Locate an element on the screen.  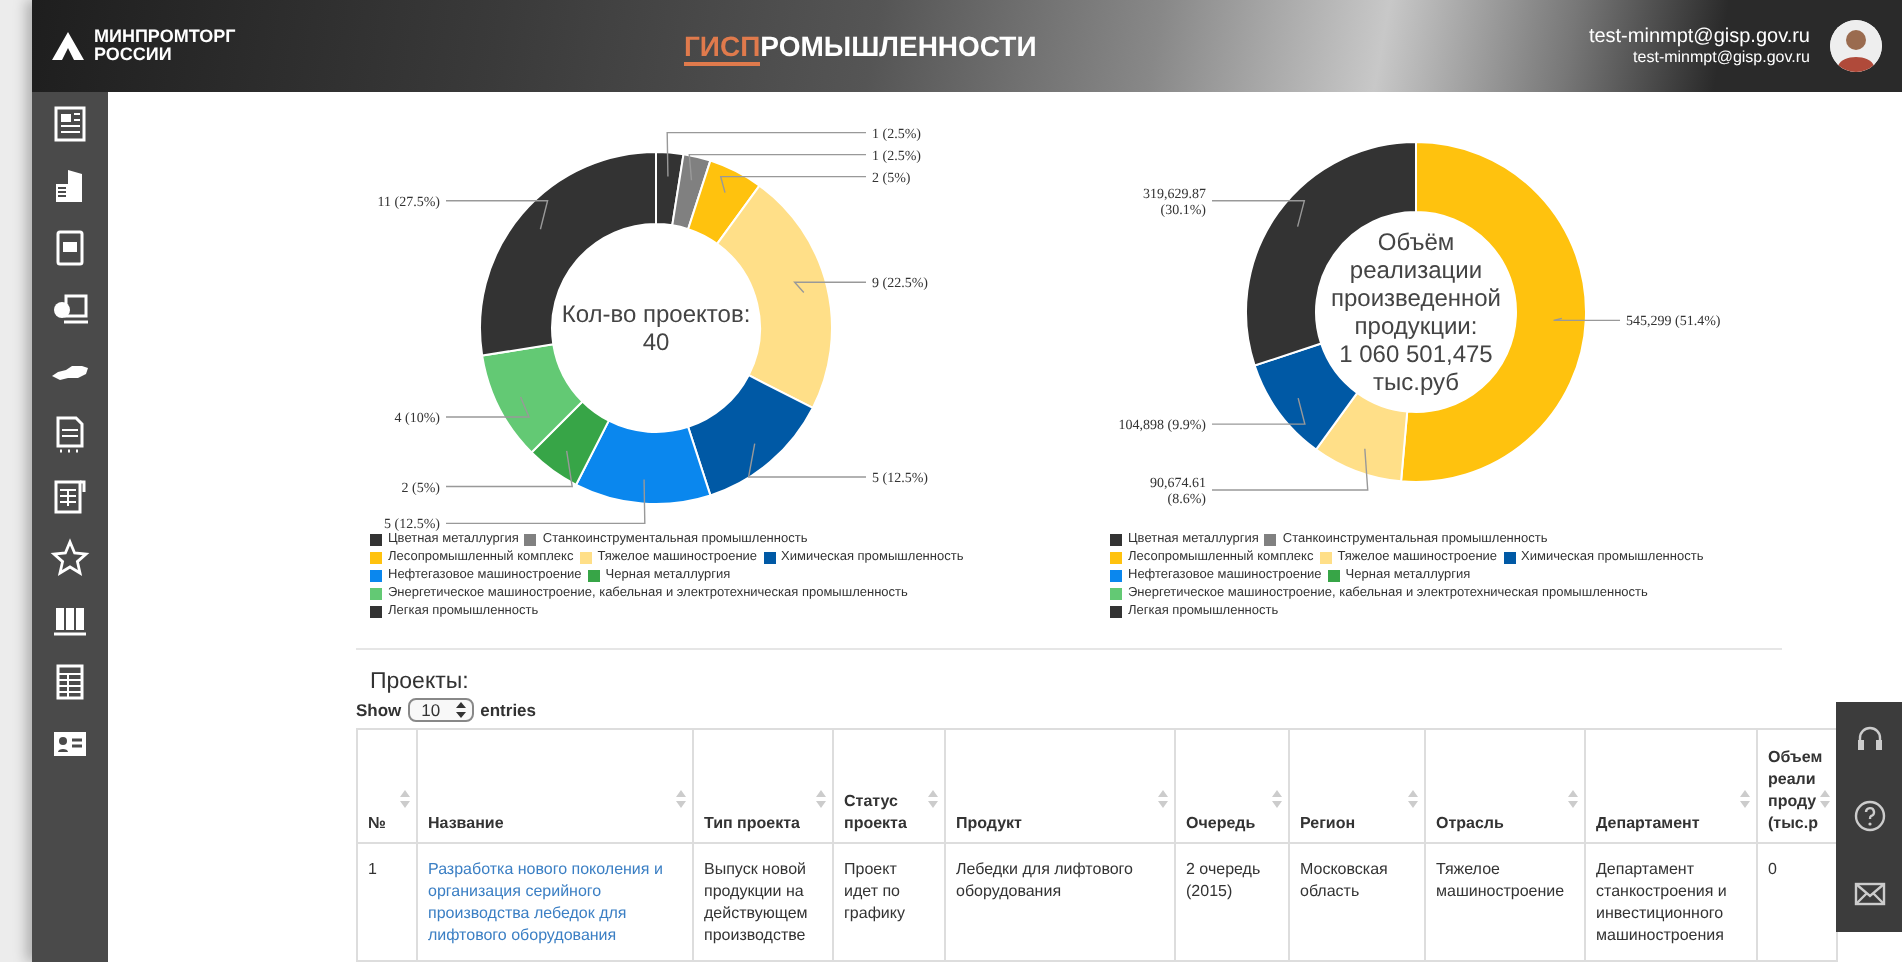
user-name: test-minmpt@gisp.gov.ru is located at coordinates (1699, 37).